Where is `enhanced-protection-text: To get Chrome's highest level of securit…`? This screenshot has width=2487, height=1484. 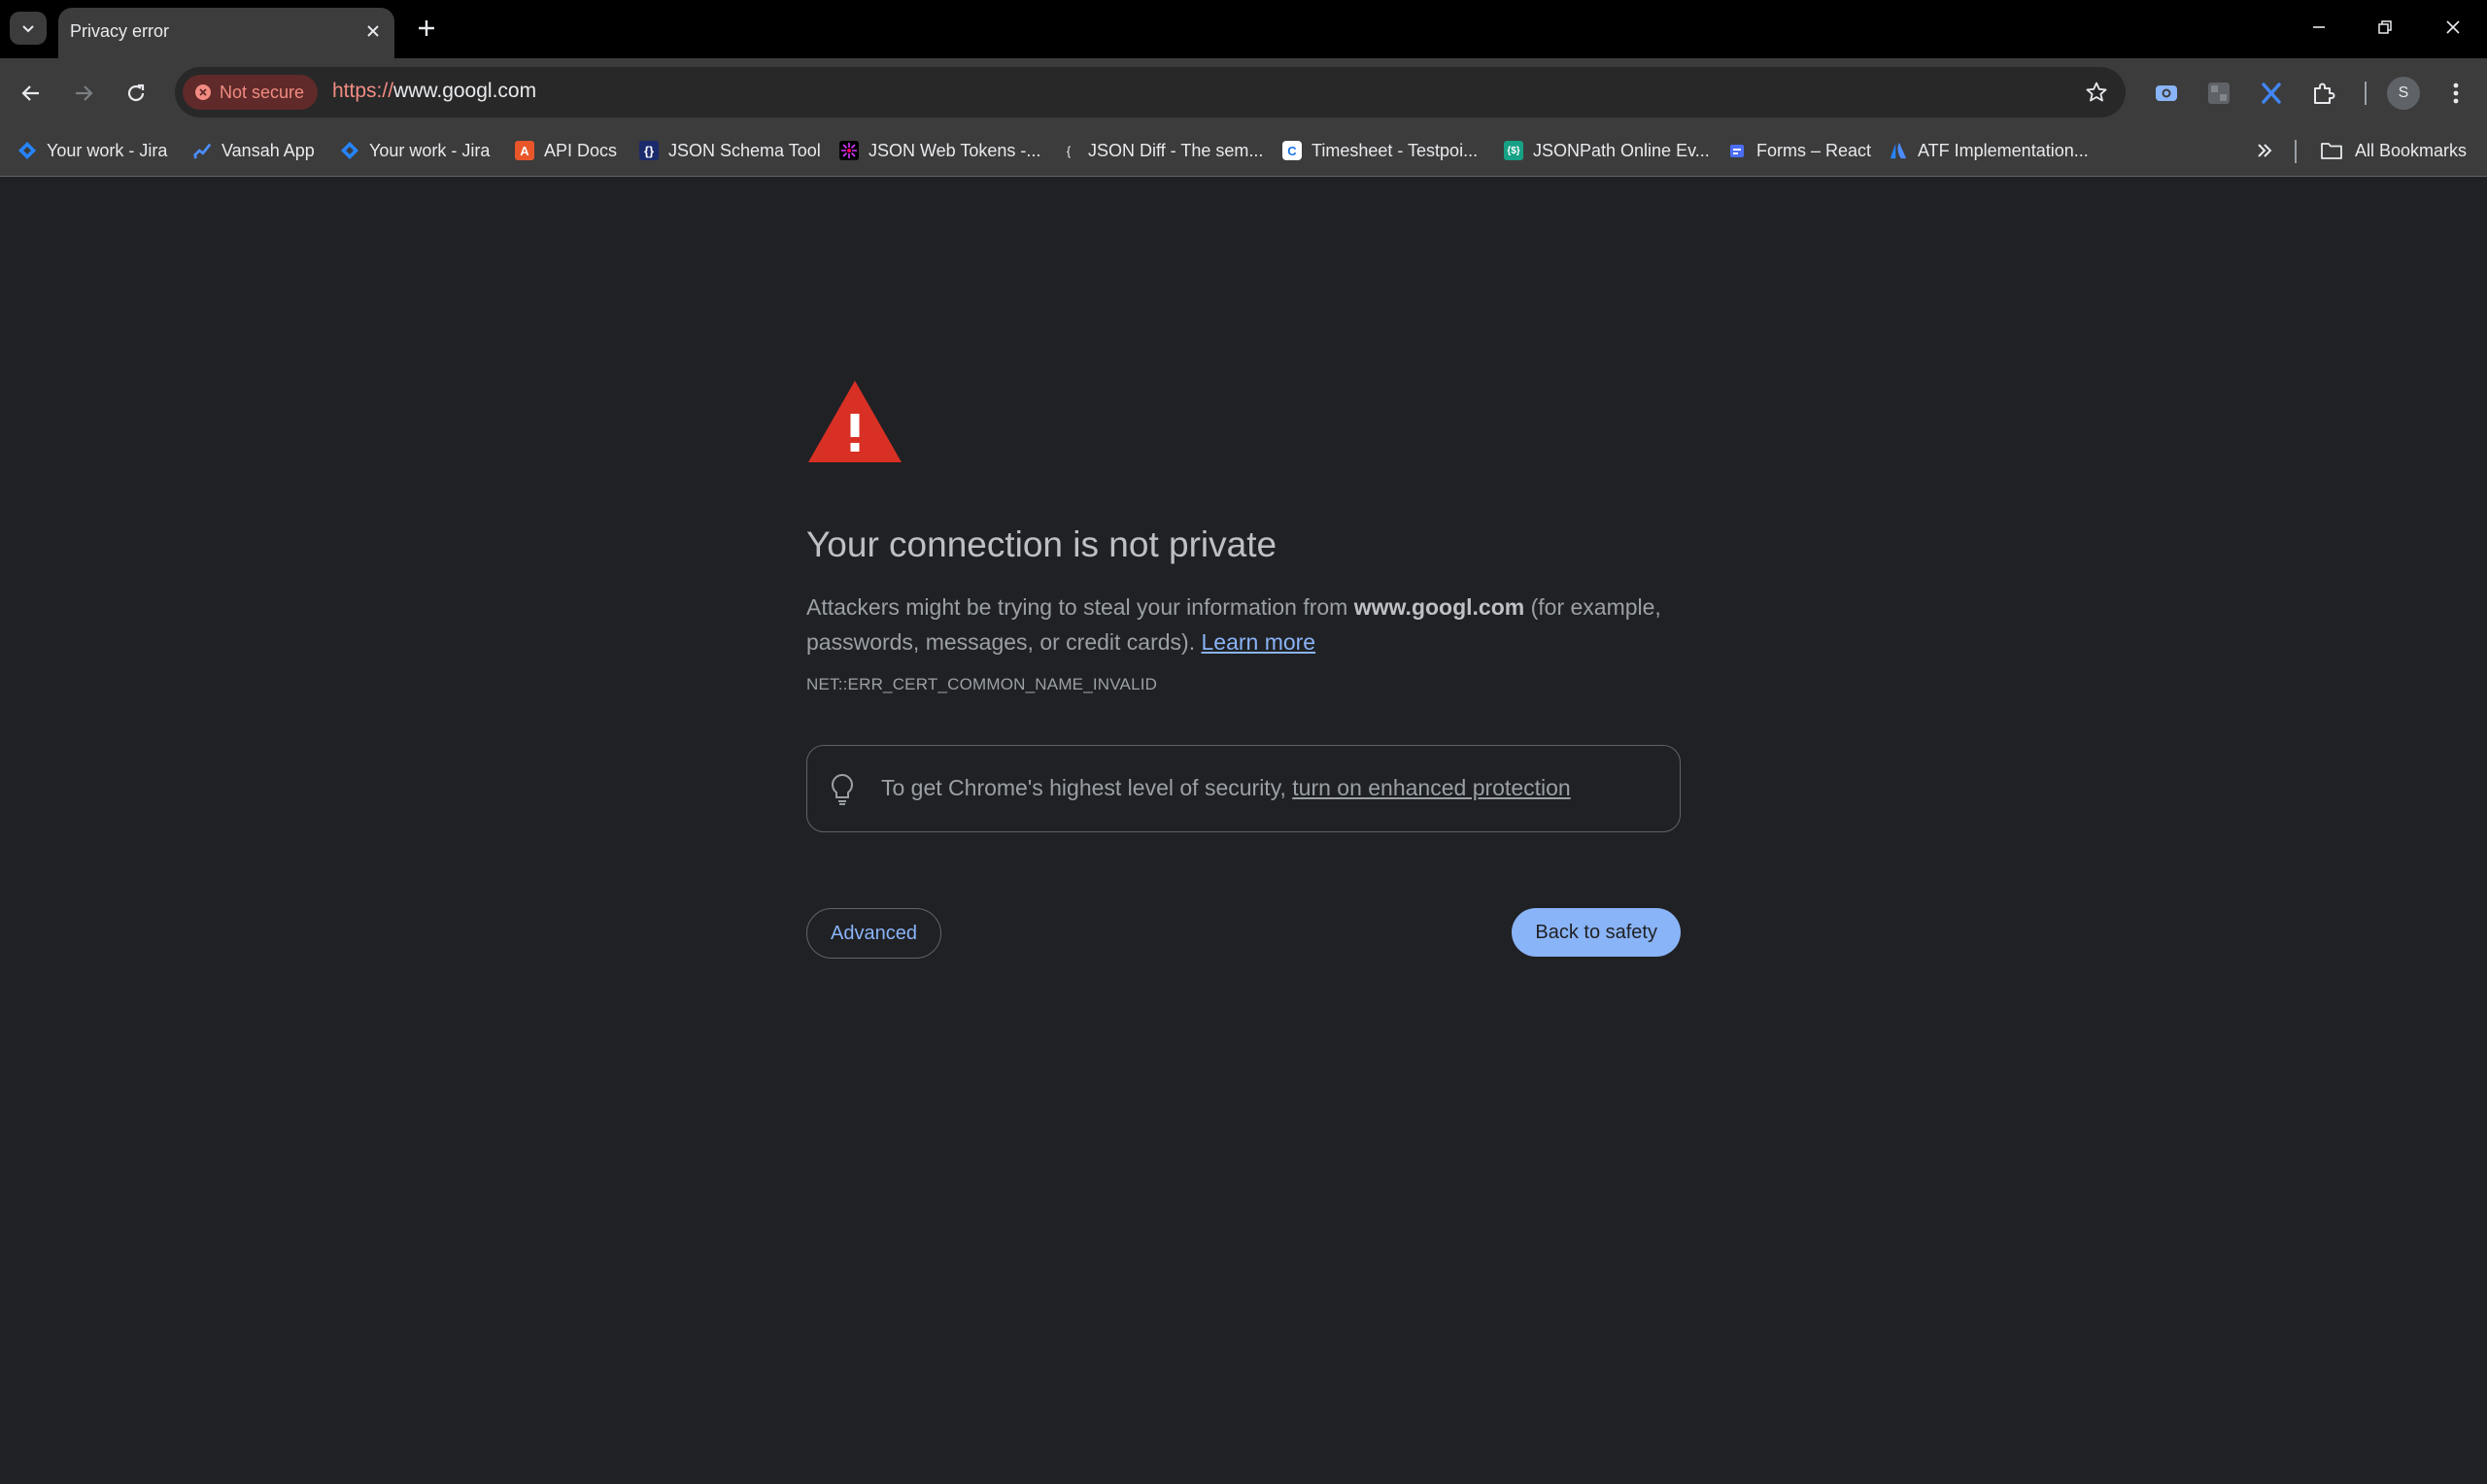 enhanced-protection-text: To get Chrome's highest level of securit… is located at coordinates (1226, 788).